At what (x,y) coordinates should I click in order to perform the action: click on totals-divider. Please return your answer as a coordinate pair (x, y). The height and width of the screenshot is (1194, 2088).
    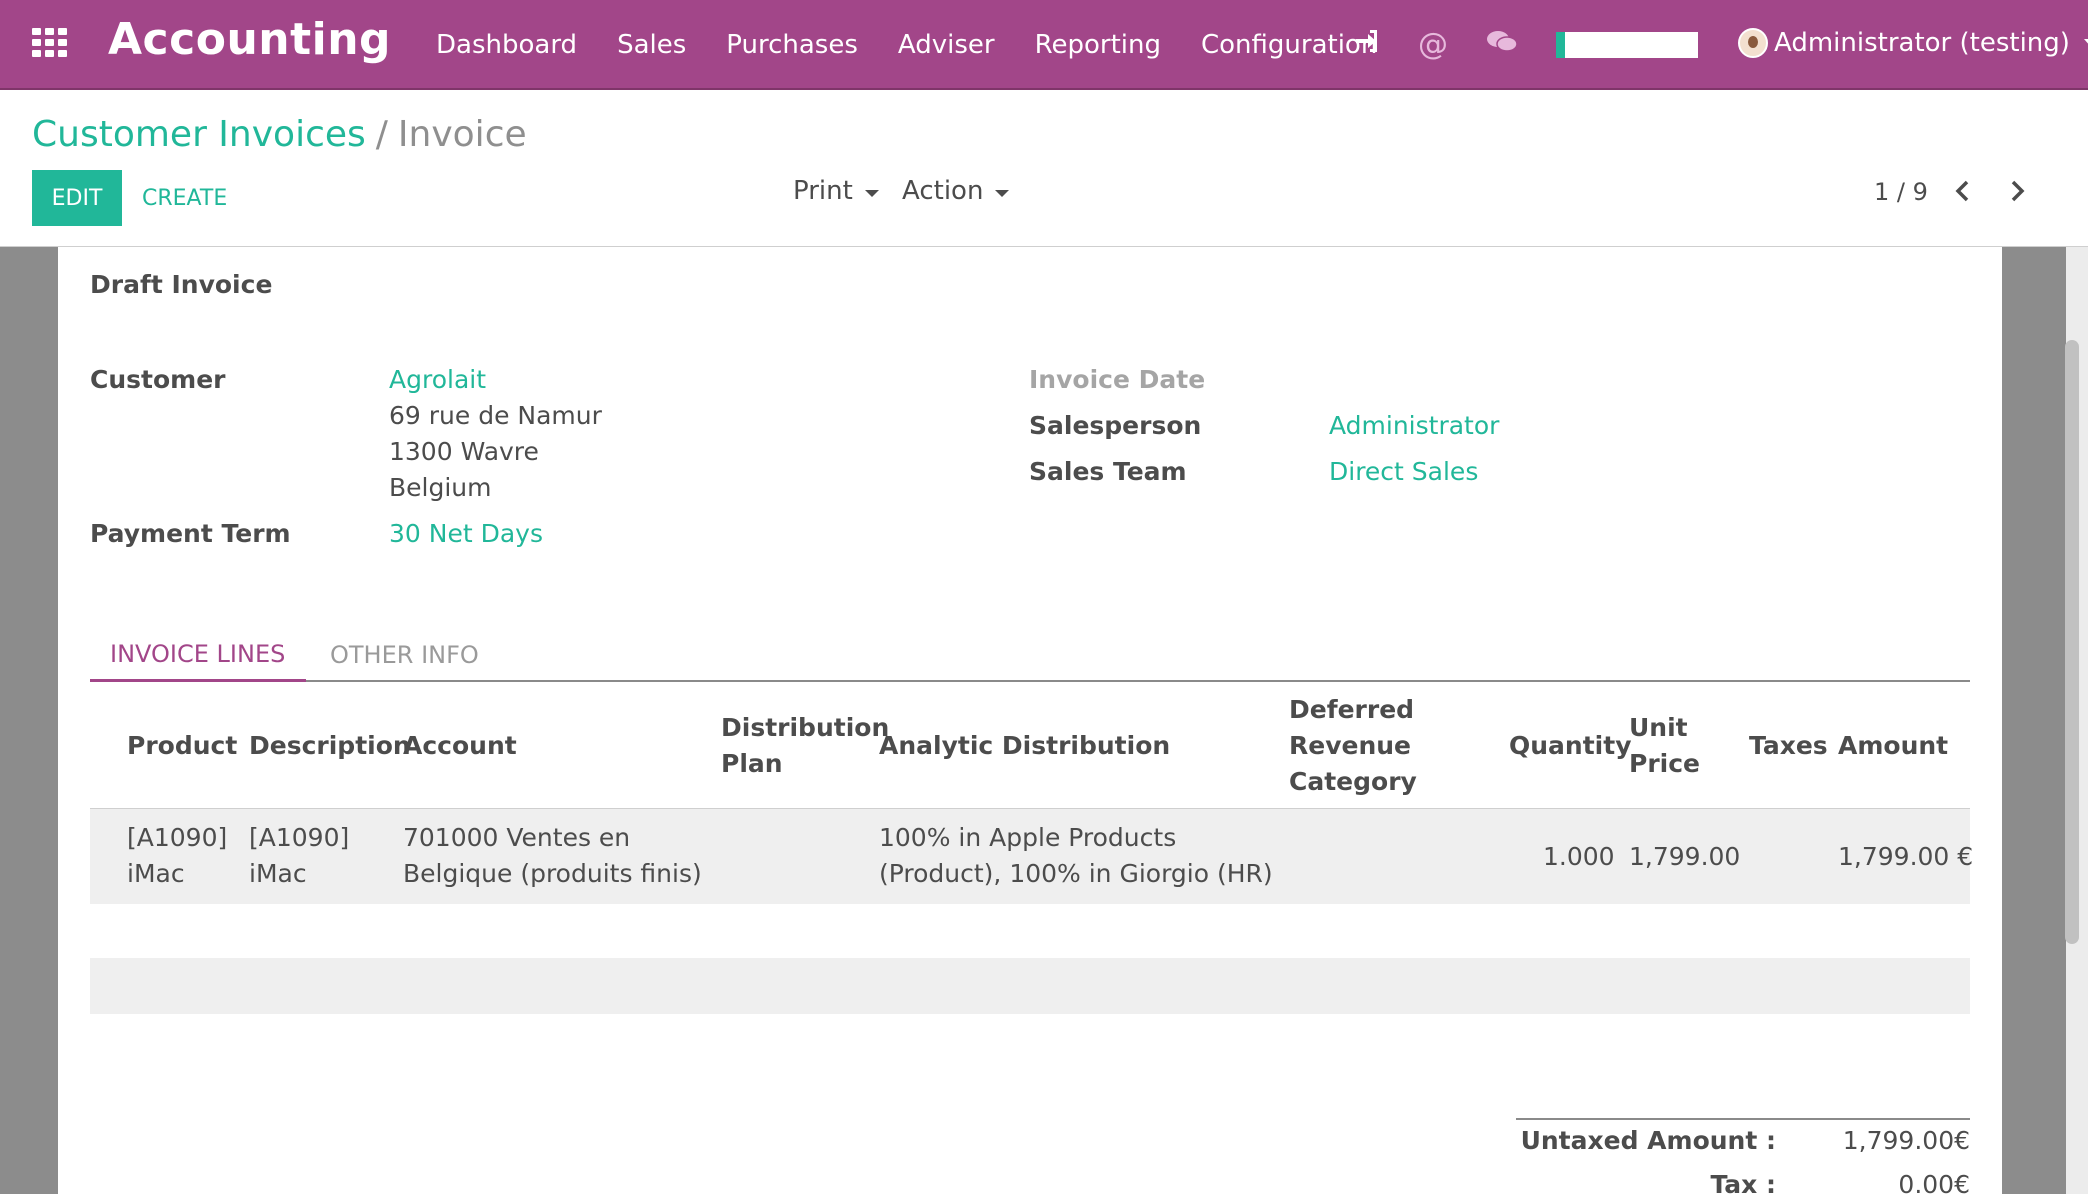
    Looking at the image, I should click on (1743, 1119).